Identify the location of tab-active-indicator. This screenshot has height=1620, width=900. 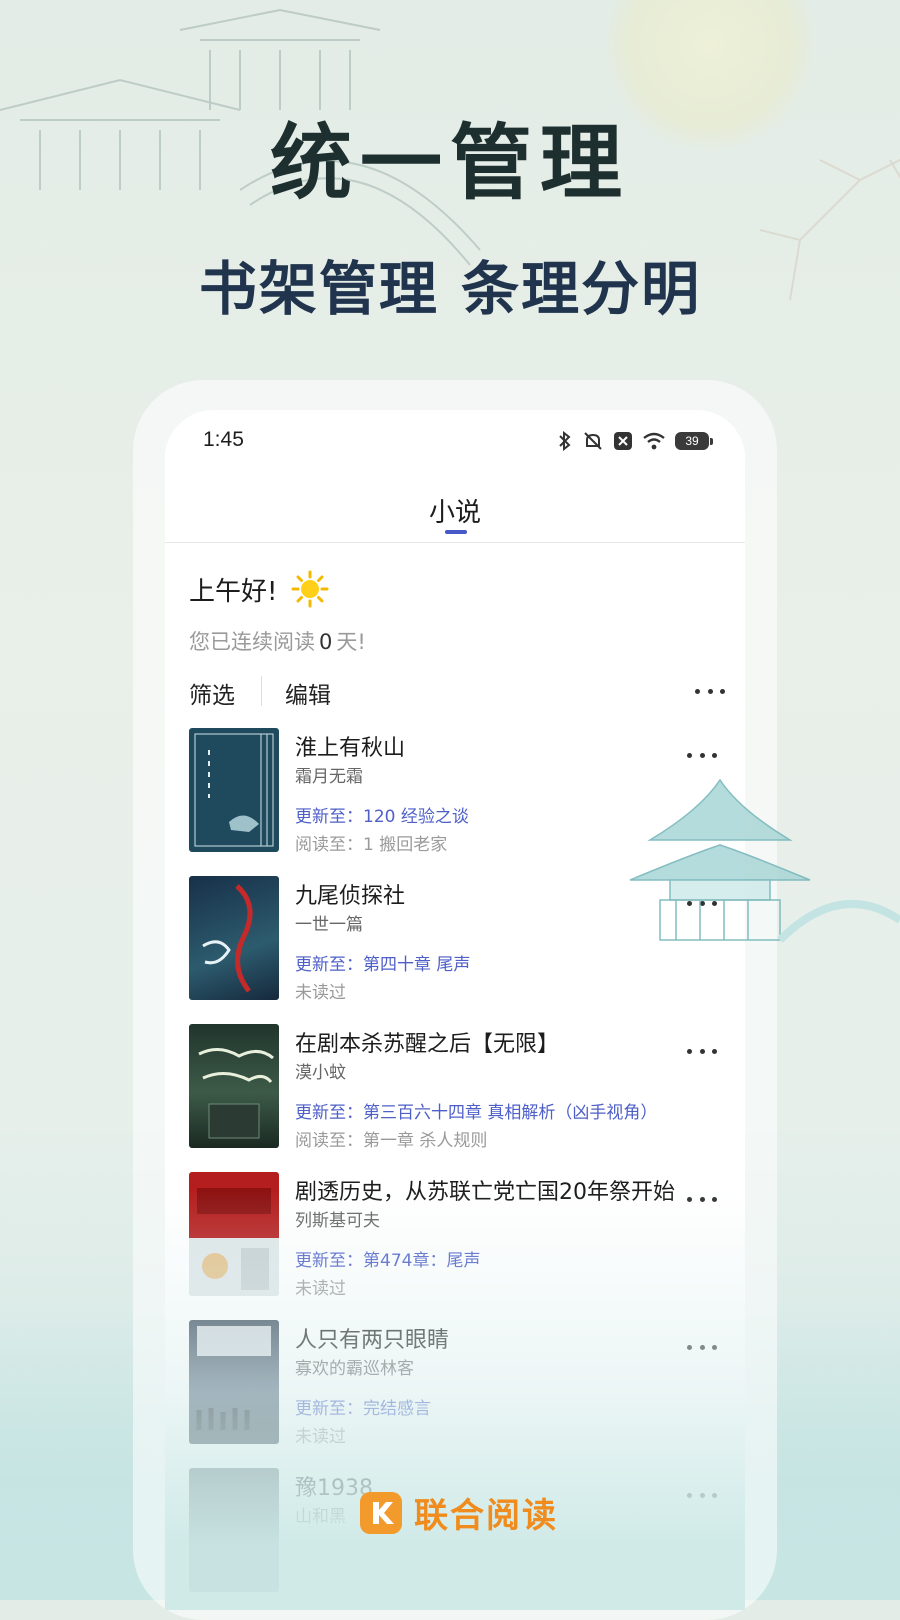
(456, 532).